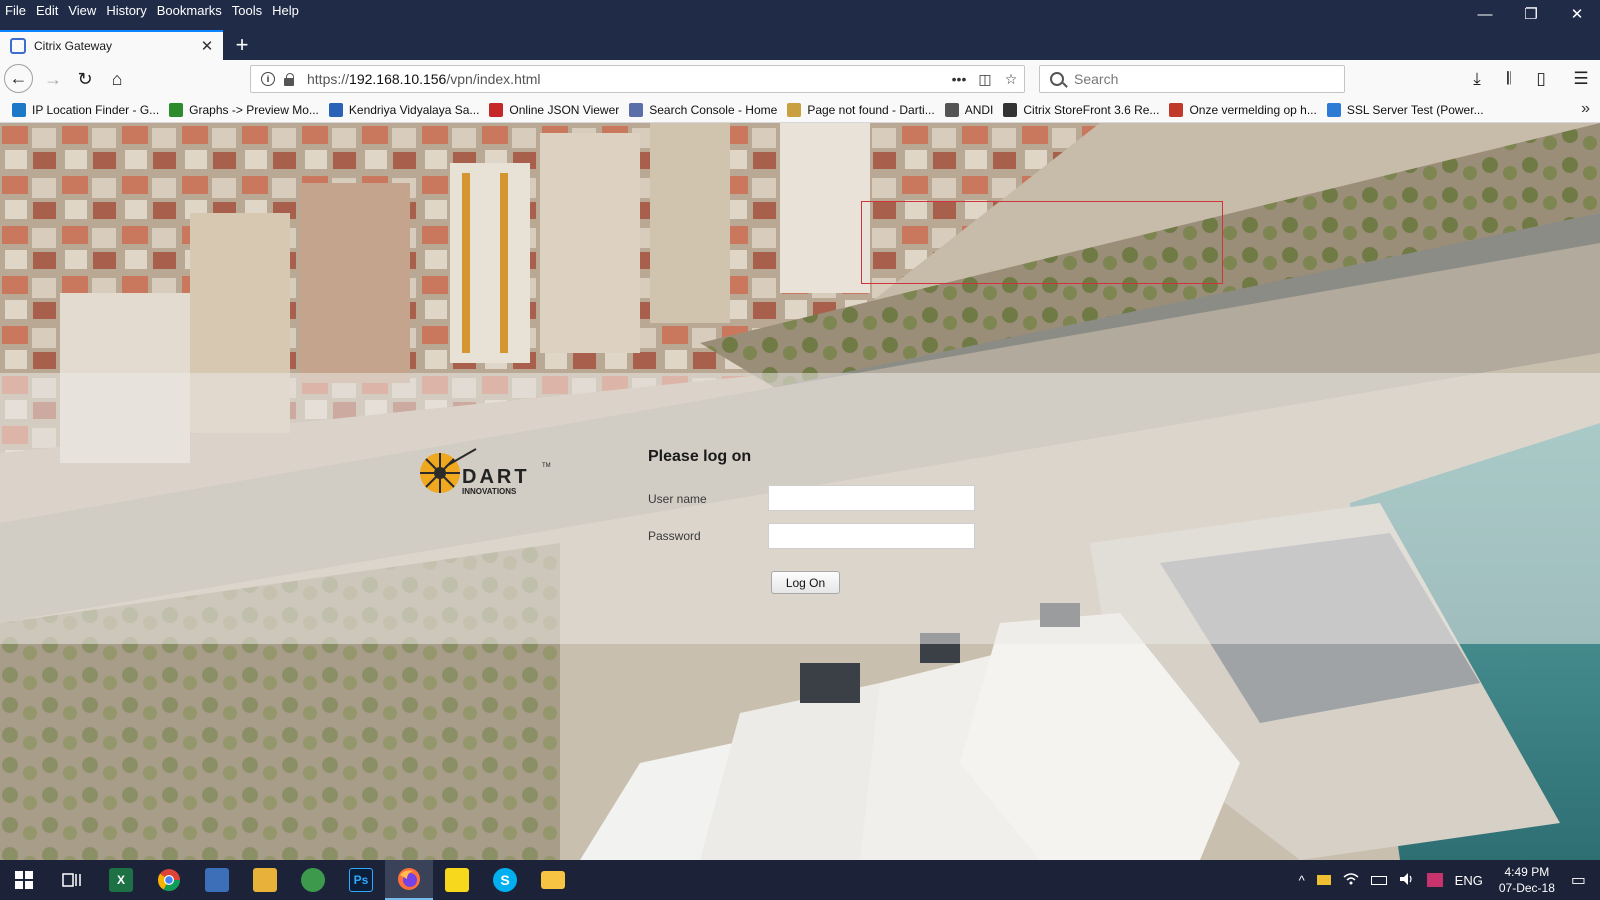 The image size is (1600, 900). I want to click on insecure-lock-icon, so click(289, 79).